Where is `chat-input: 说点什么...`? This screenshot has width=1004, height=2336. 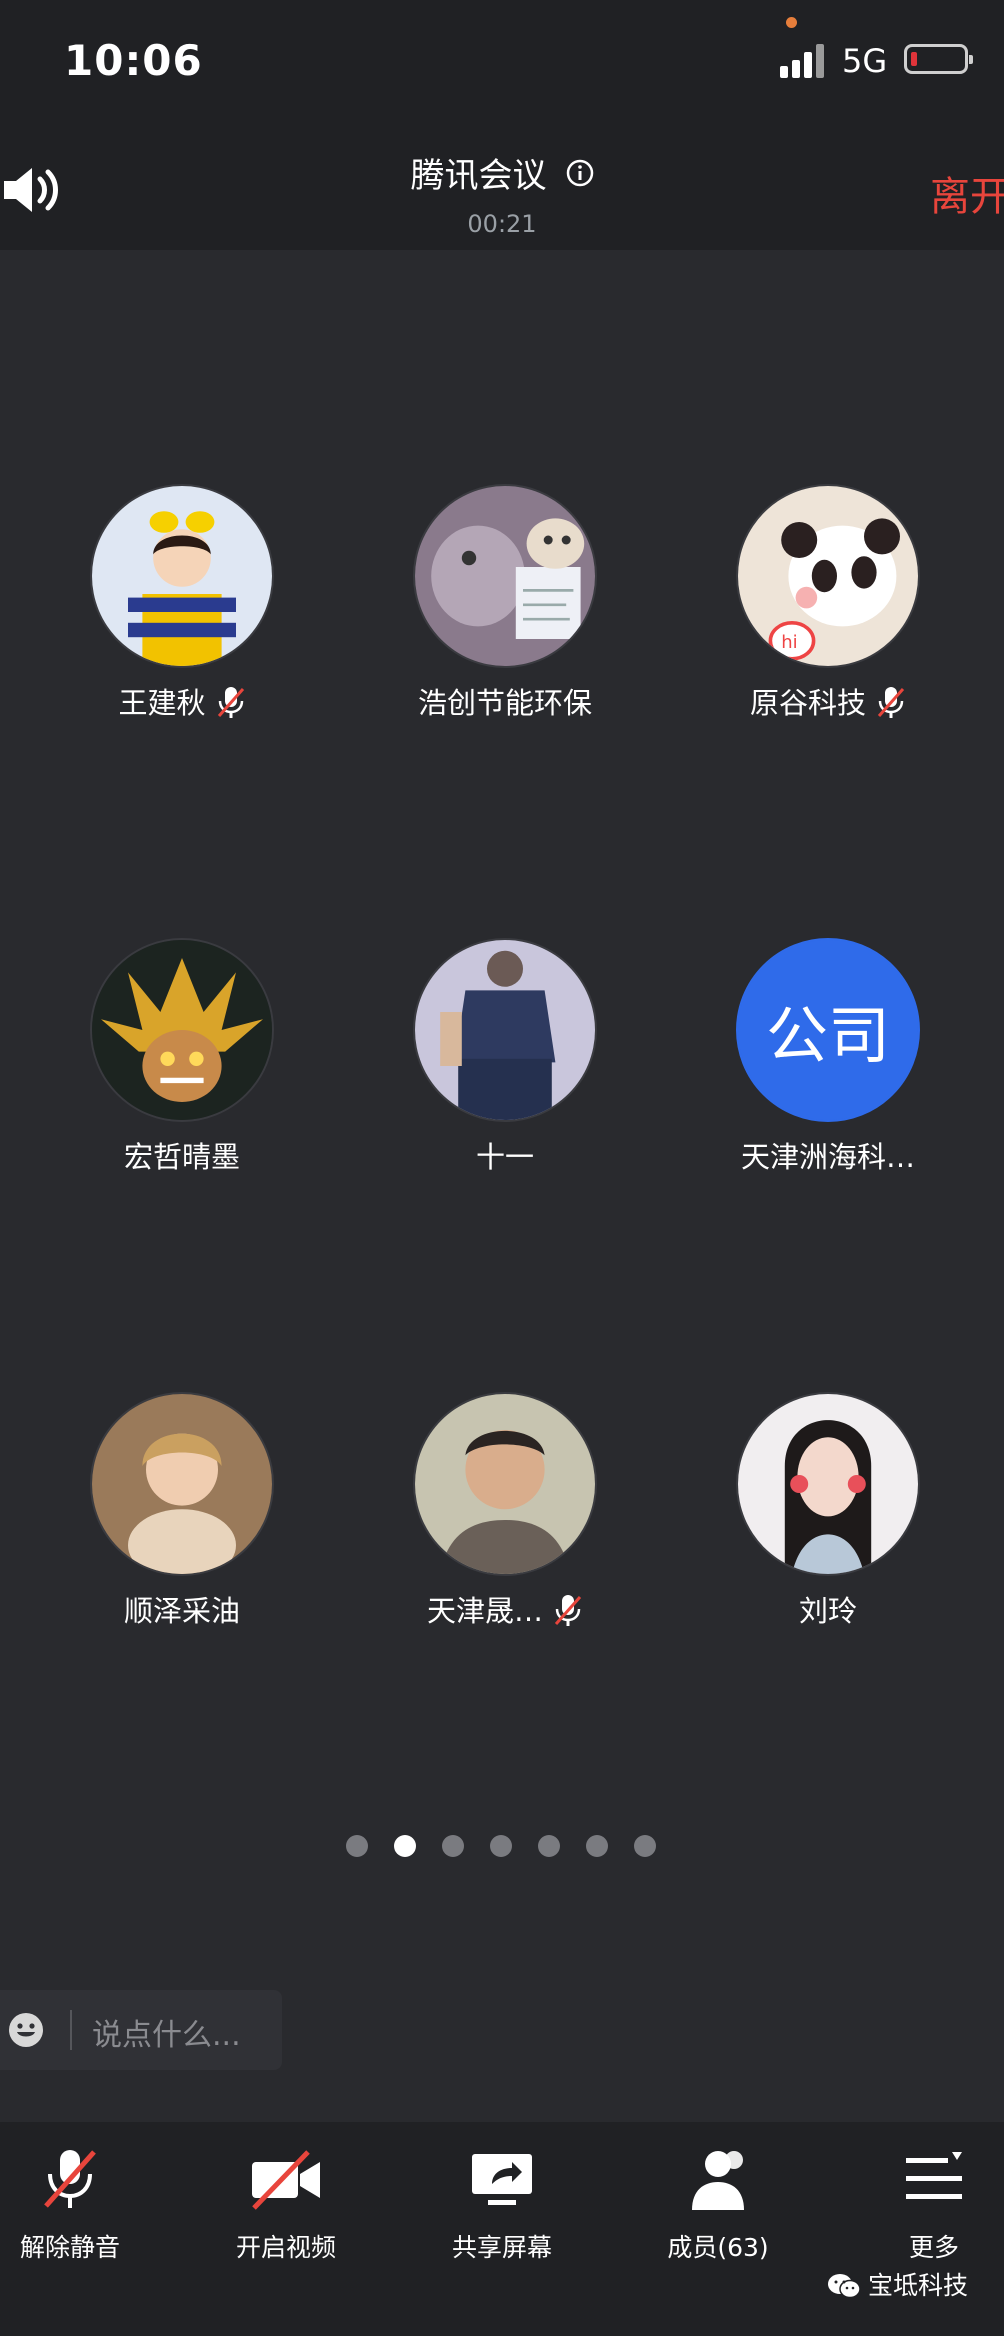
chat-input: 说点什么... is located at coordinates (141, 2030).